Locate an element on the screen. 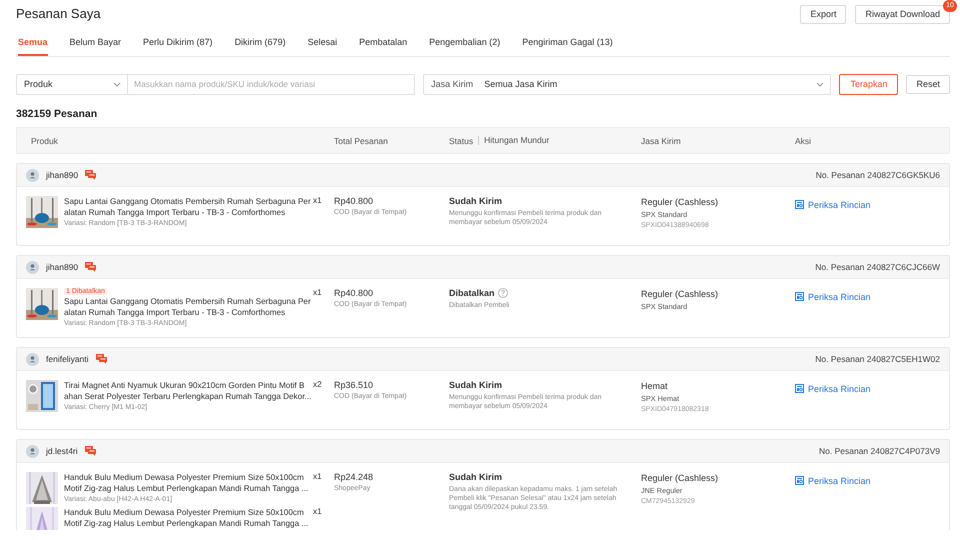  tab: Pembatalan is located at coordinates (383, 45).